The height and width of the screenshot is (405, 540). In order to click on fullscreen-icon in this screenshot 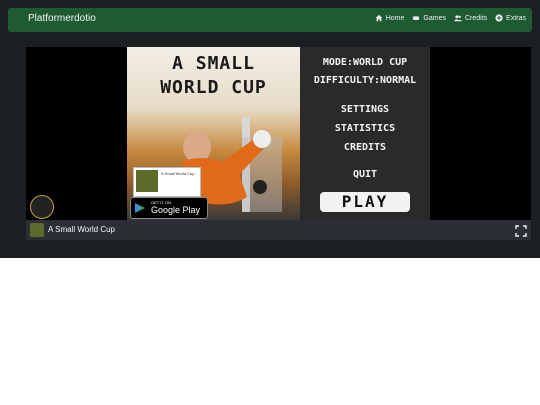, I will do `click(521, 230)`.